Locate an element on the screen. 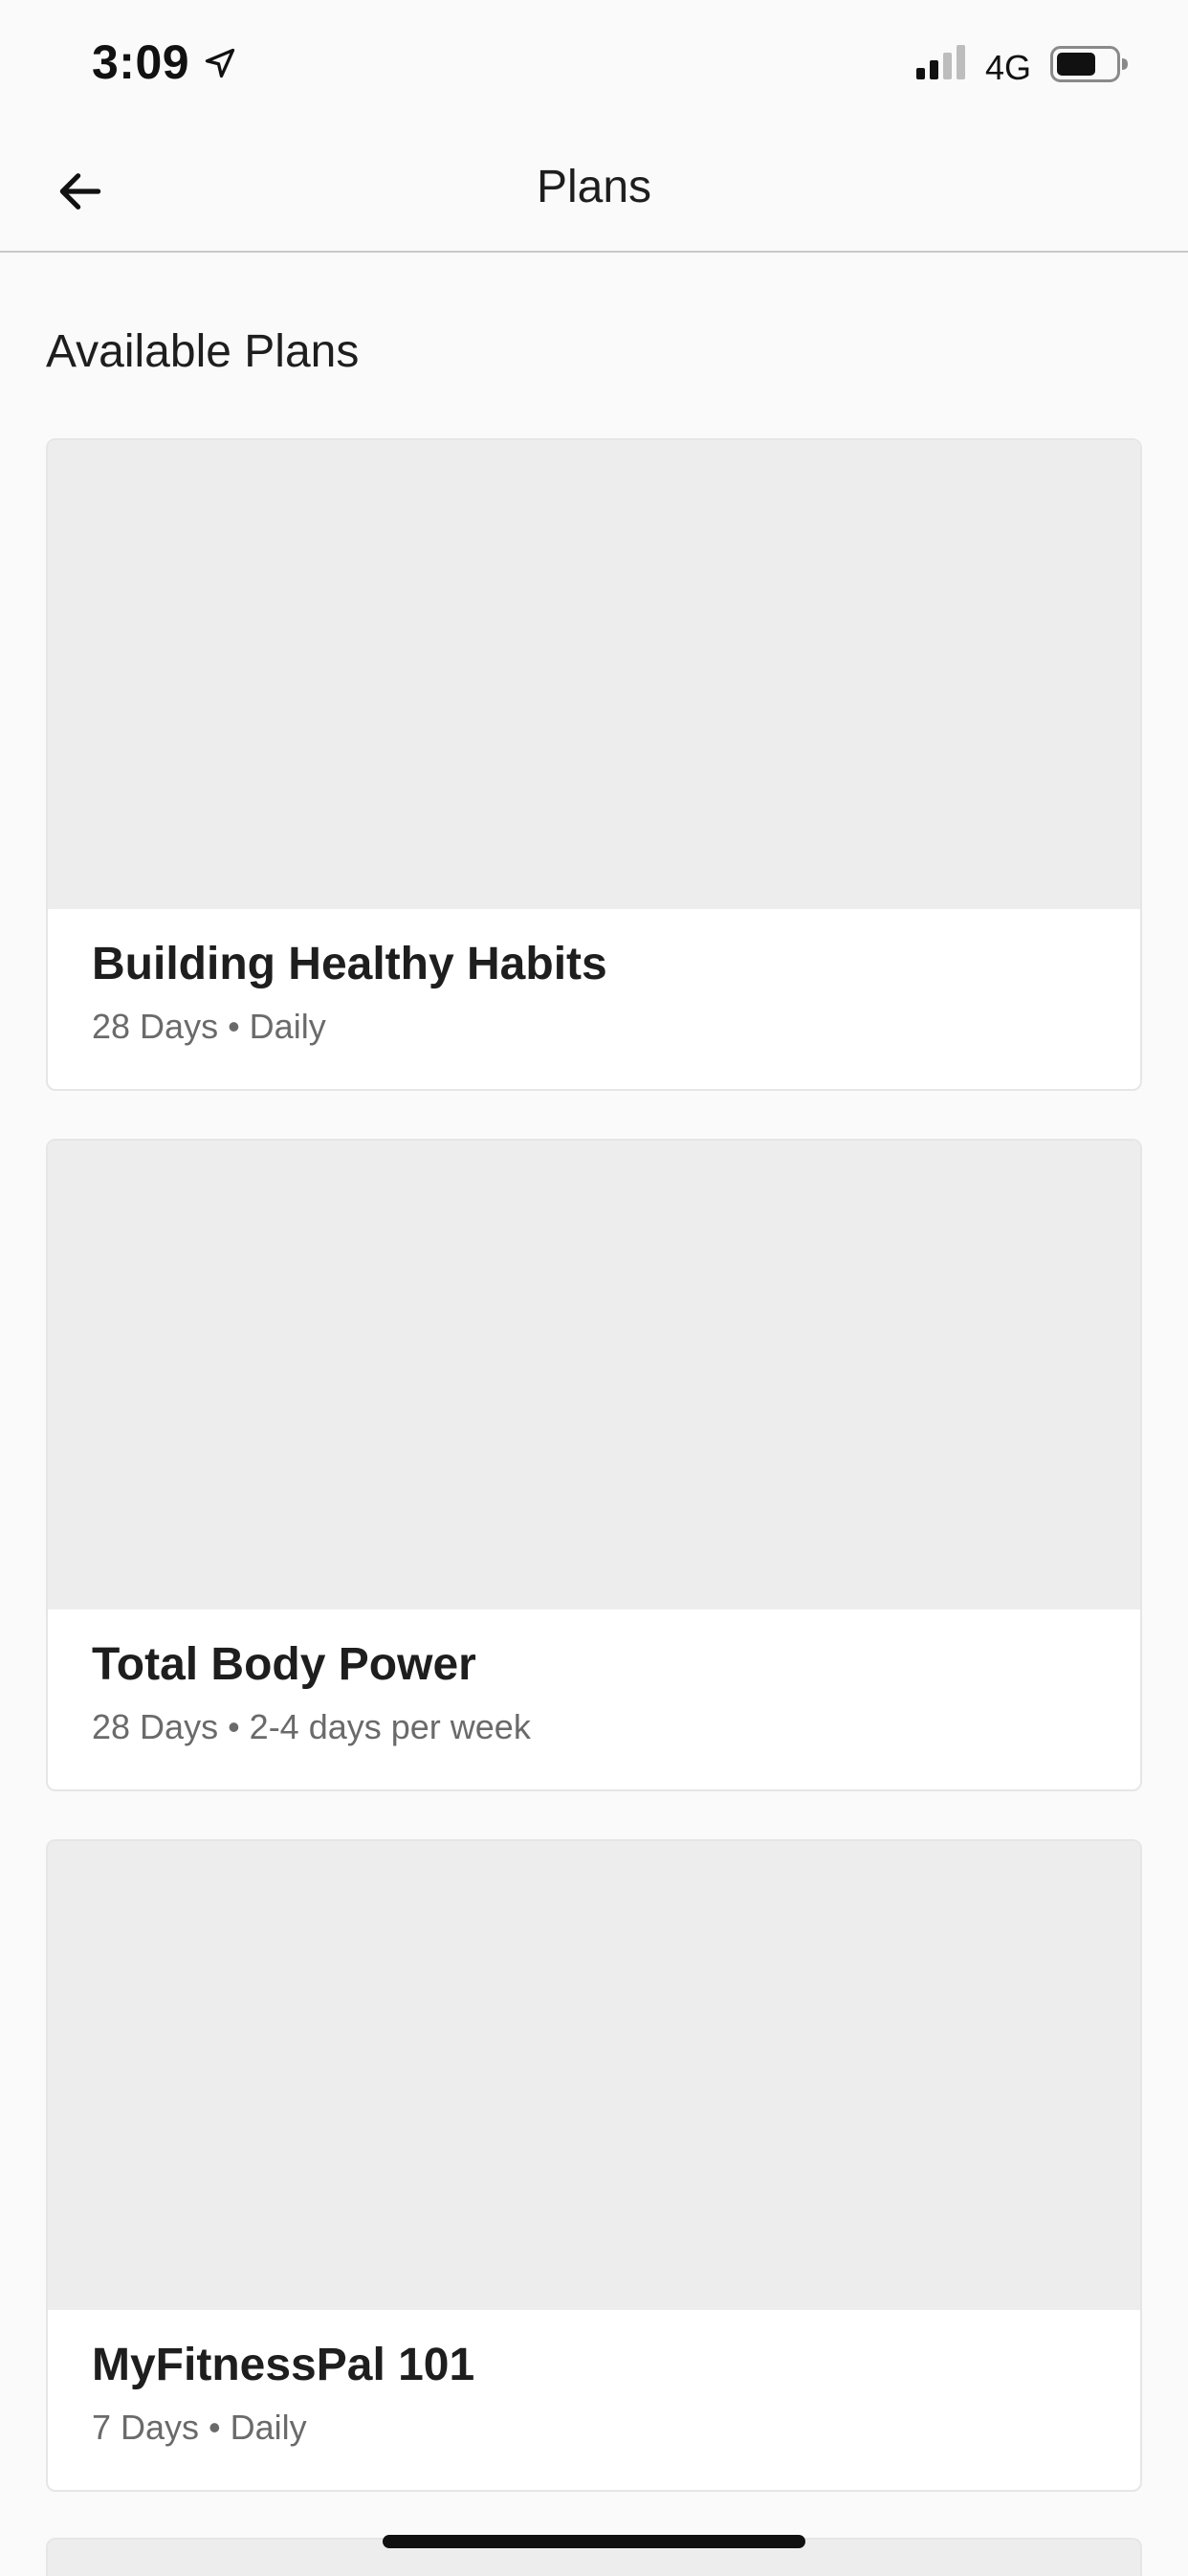 The image size is (1188, 2576). location-arrow-icon is located at coordinates (220, 63).